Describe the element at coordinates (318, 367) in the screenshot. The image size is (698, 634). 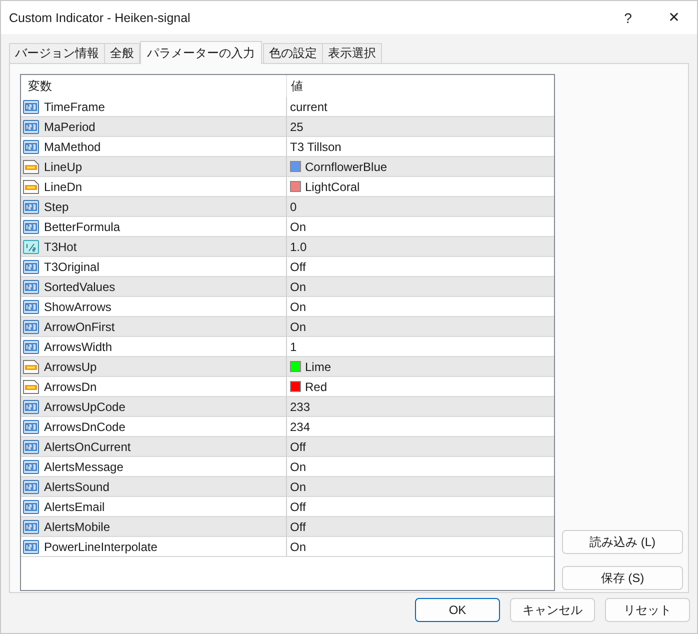
I see `parameter-value: Lime` at that location.